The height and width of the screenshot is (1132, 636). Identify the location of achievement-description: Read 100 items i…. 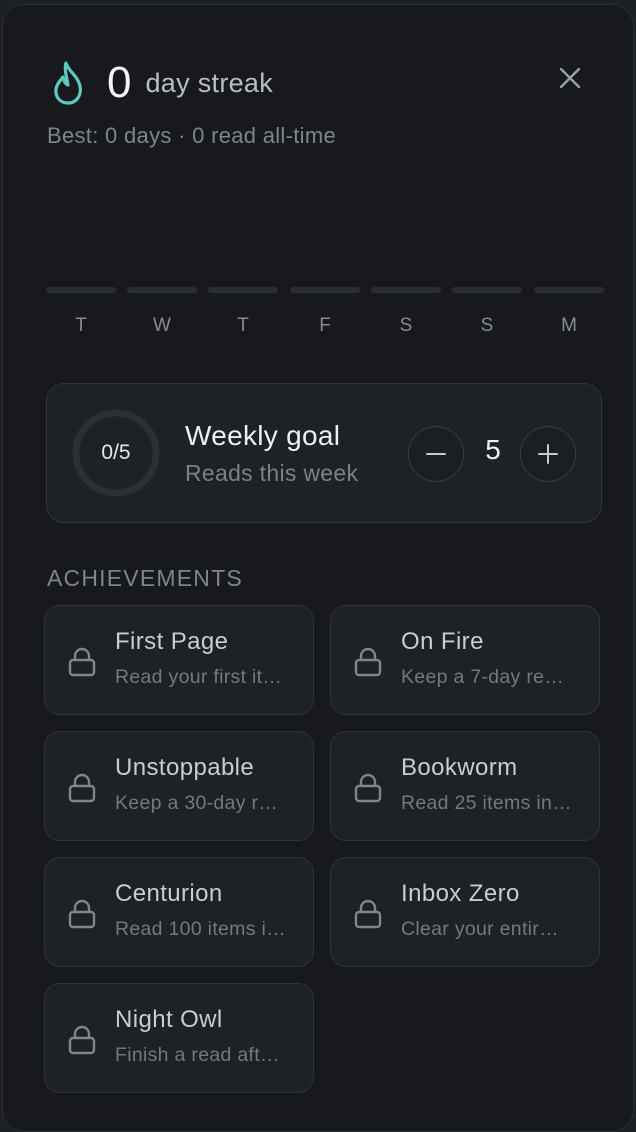
(200, 929).